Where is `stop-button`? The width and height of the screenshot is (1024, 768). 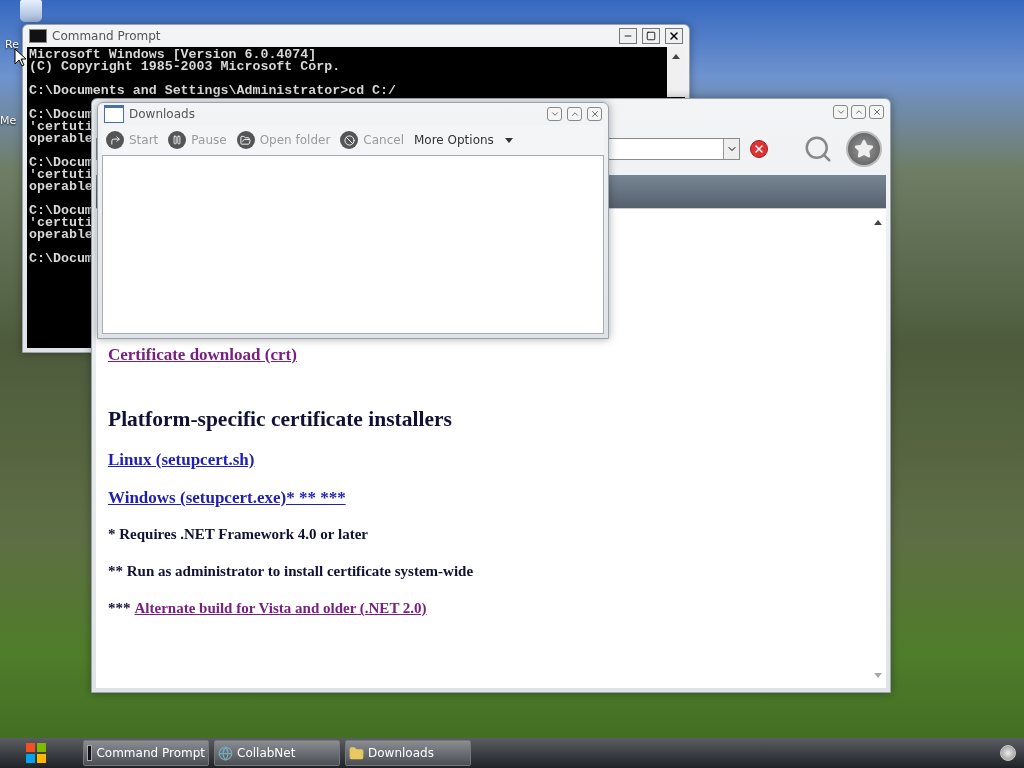
stop-button is located at coordinates (759, 149).